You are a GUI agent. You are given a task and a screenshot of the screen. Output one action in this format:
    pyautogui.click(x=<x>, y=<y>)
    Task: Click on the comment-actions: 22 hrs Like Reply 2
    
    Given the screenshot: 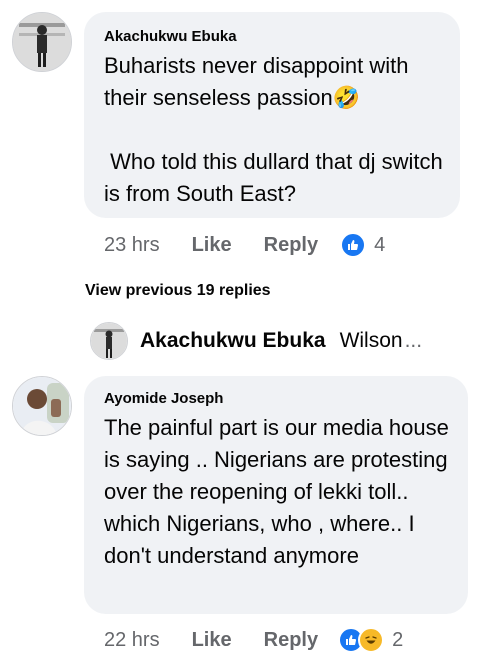 What is the action you would take?
    pyautogui.click(x=253, y=640)
    